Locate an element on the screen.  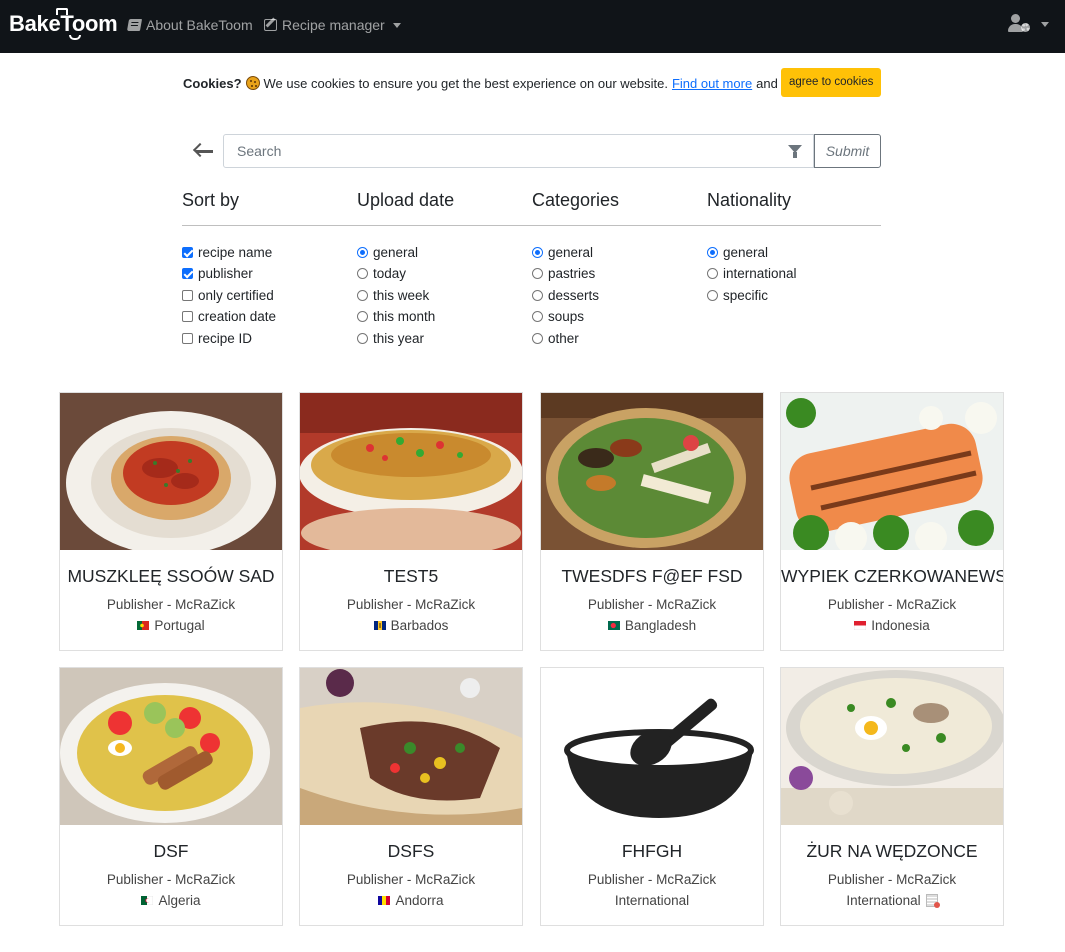
find-out-more-link: Find out more is located at coordinates (712, 83).